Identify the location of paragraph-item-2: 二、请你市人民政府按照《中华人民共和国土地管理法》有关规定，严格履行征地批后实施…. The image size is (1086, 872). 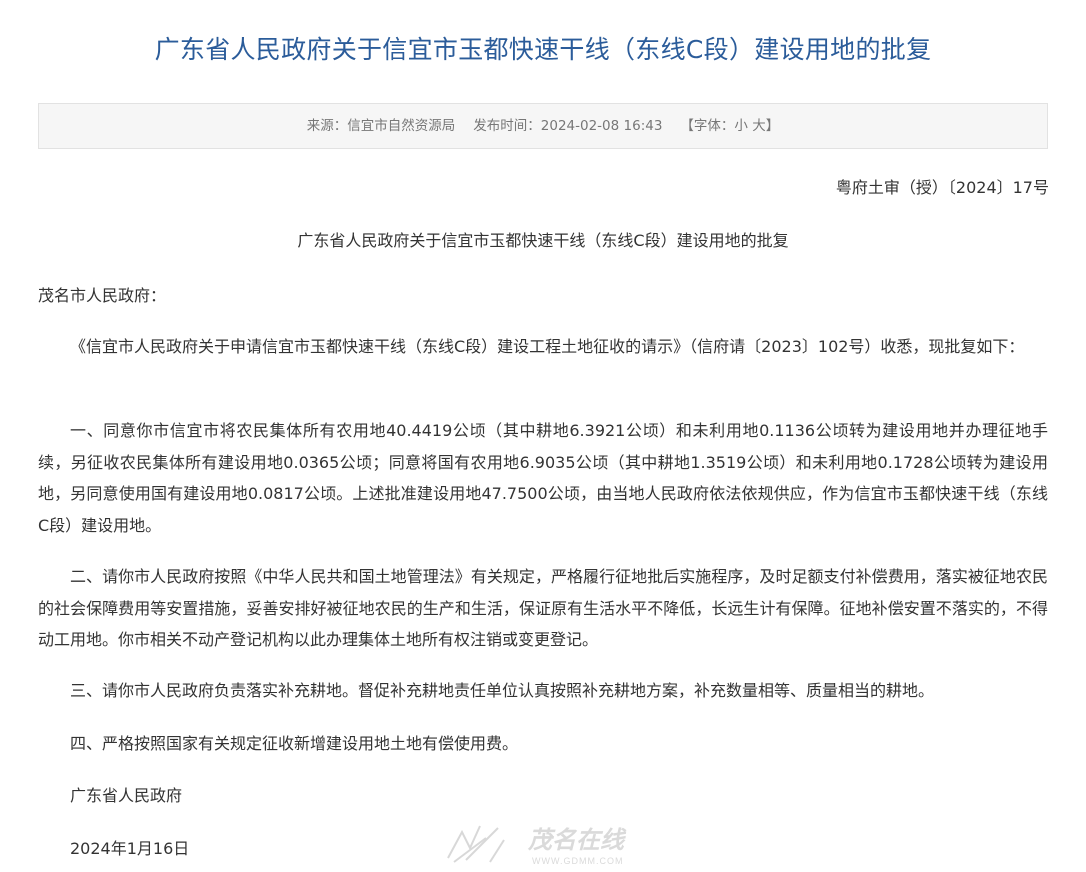
(543, 608).